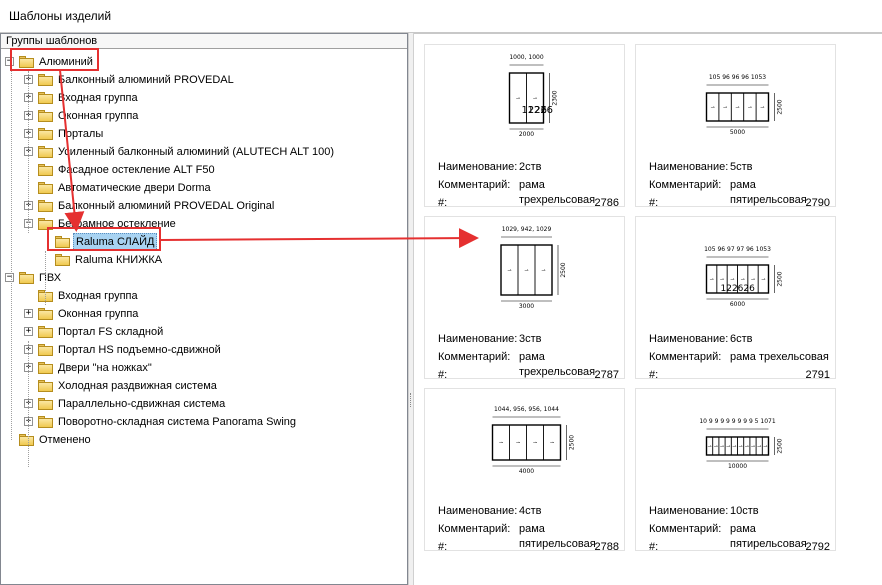 The image size is (882, 585). I want to click on template-id-row: #: 2791, so click(735, 375).